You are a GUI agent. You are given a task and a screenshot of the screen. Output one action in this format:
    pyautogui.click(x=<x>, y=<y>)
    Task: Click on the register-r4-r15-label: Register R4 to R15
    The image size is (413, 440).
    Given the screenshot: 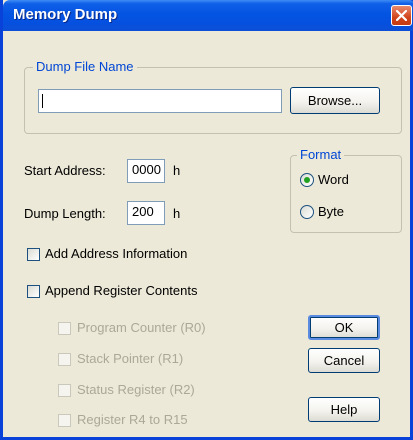 What is the action you would take?
    pyautogui.click(x=132, y=419)
    